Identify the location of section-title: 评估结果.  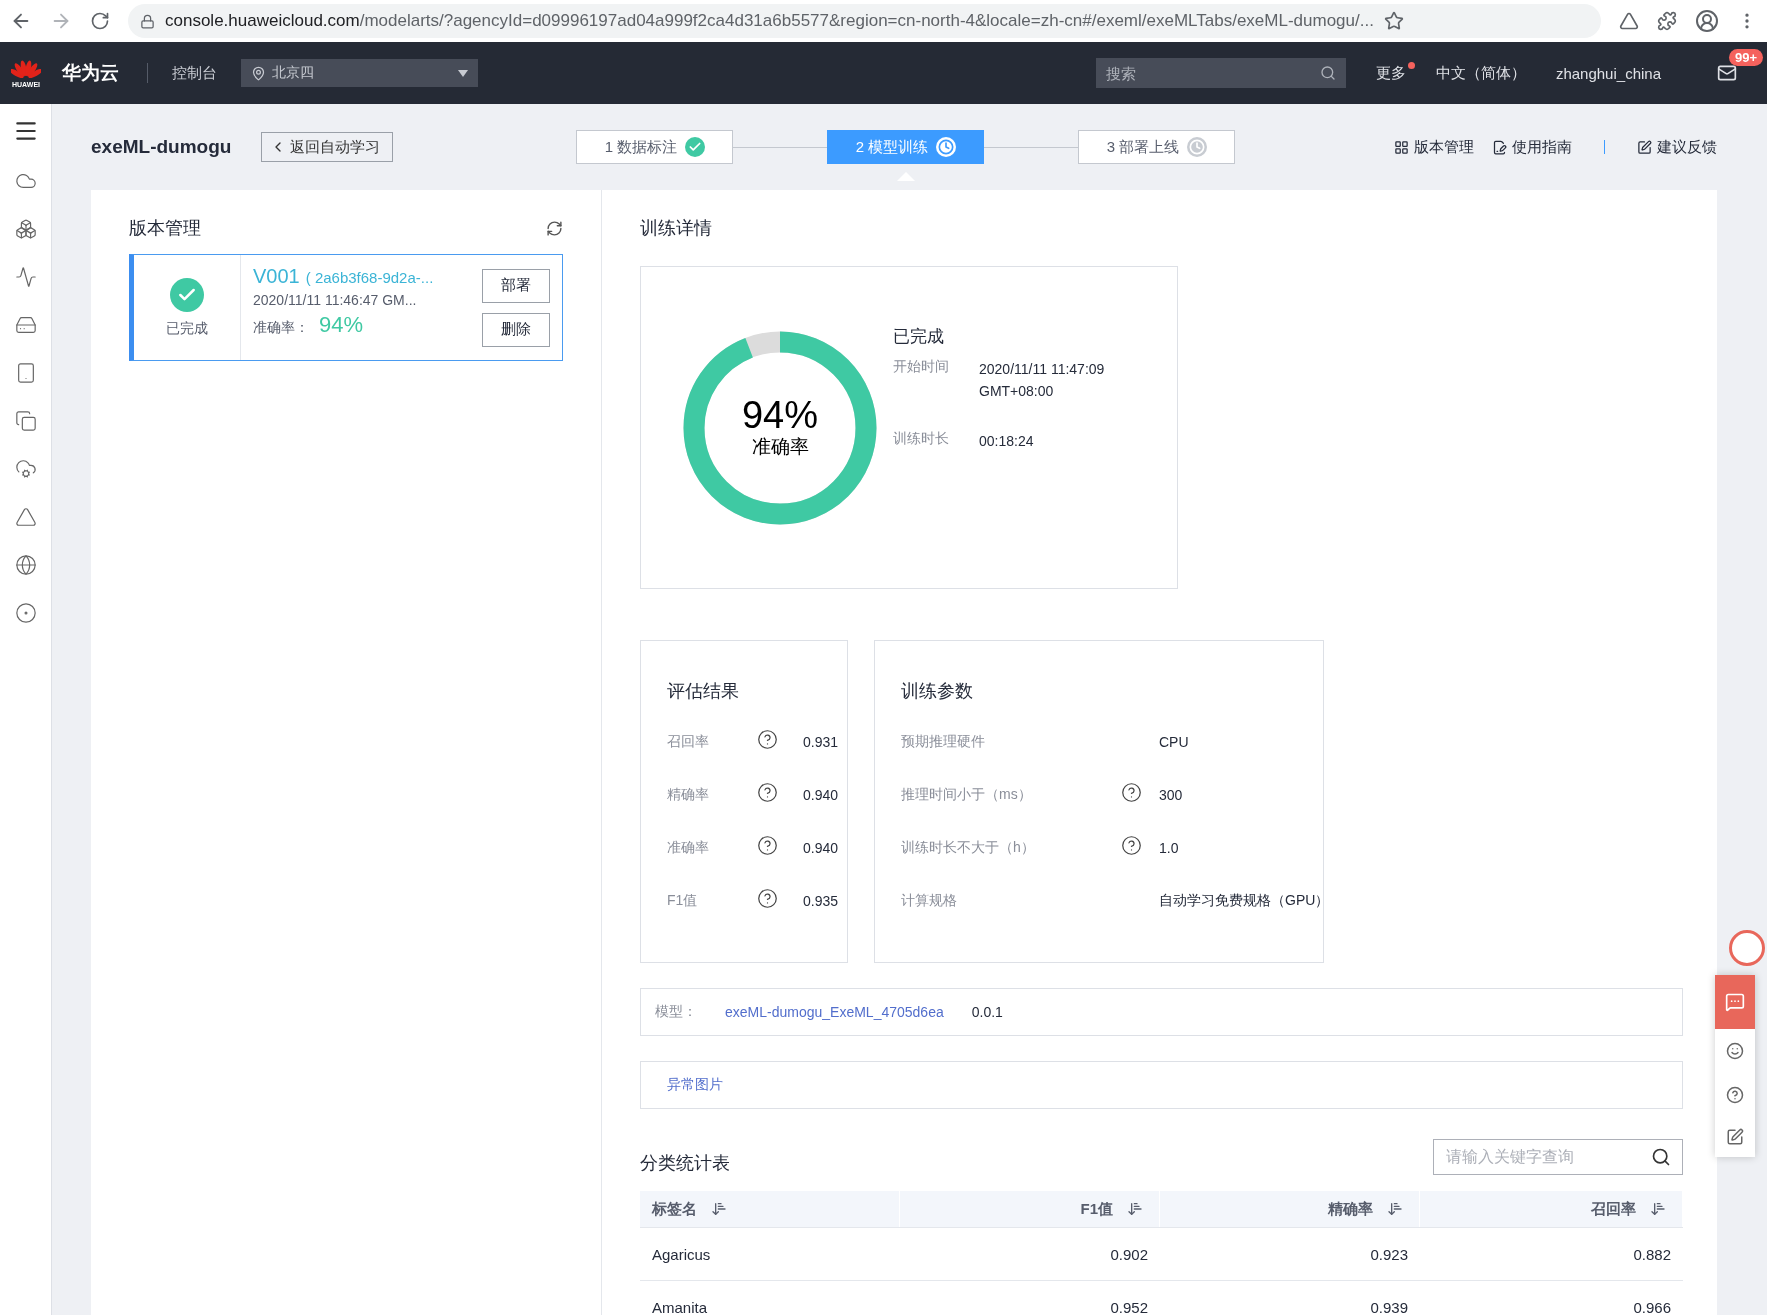
(703, 691).